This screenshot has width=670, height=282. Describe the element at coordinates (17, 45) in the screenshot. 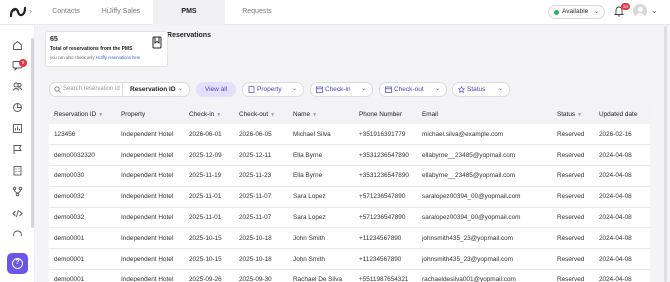

I see `home-icon` at that location.